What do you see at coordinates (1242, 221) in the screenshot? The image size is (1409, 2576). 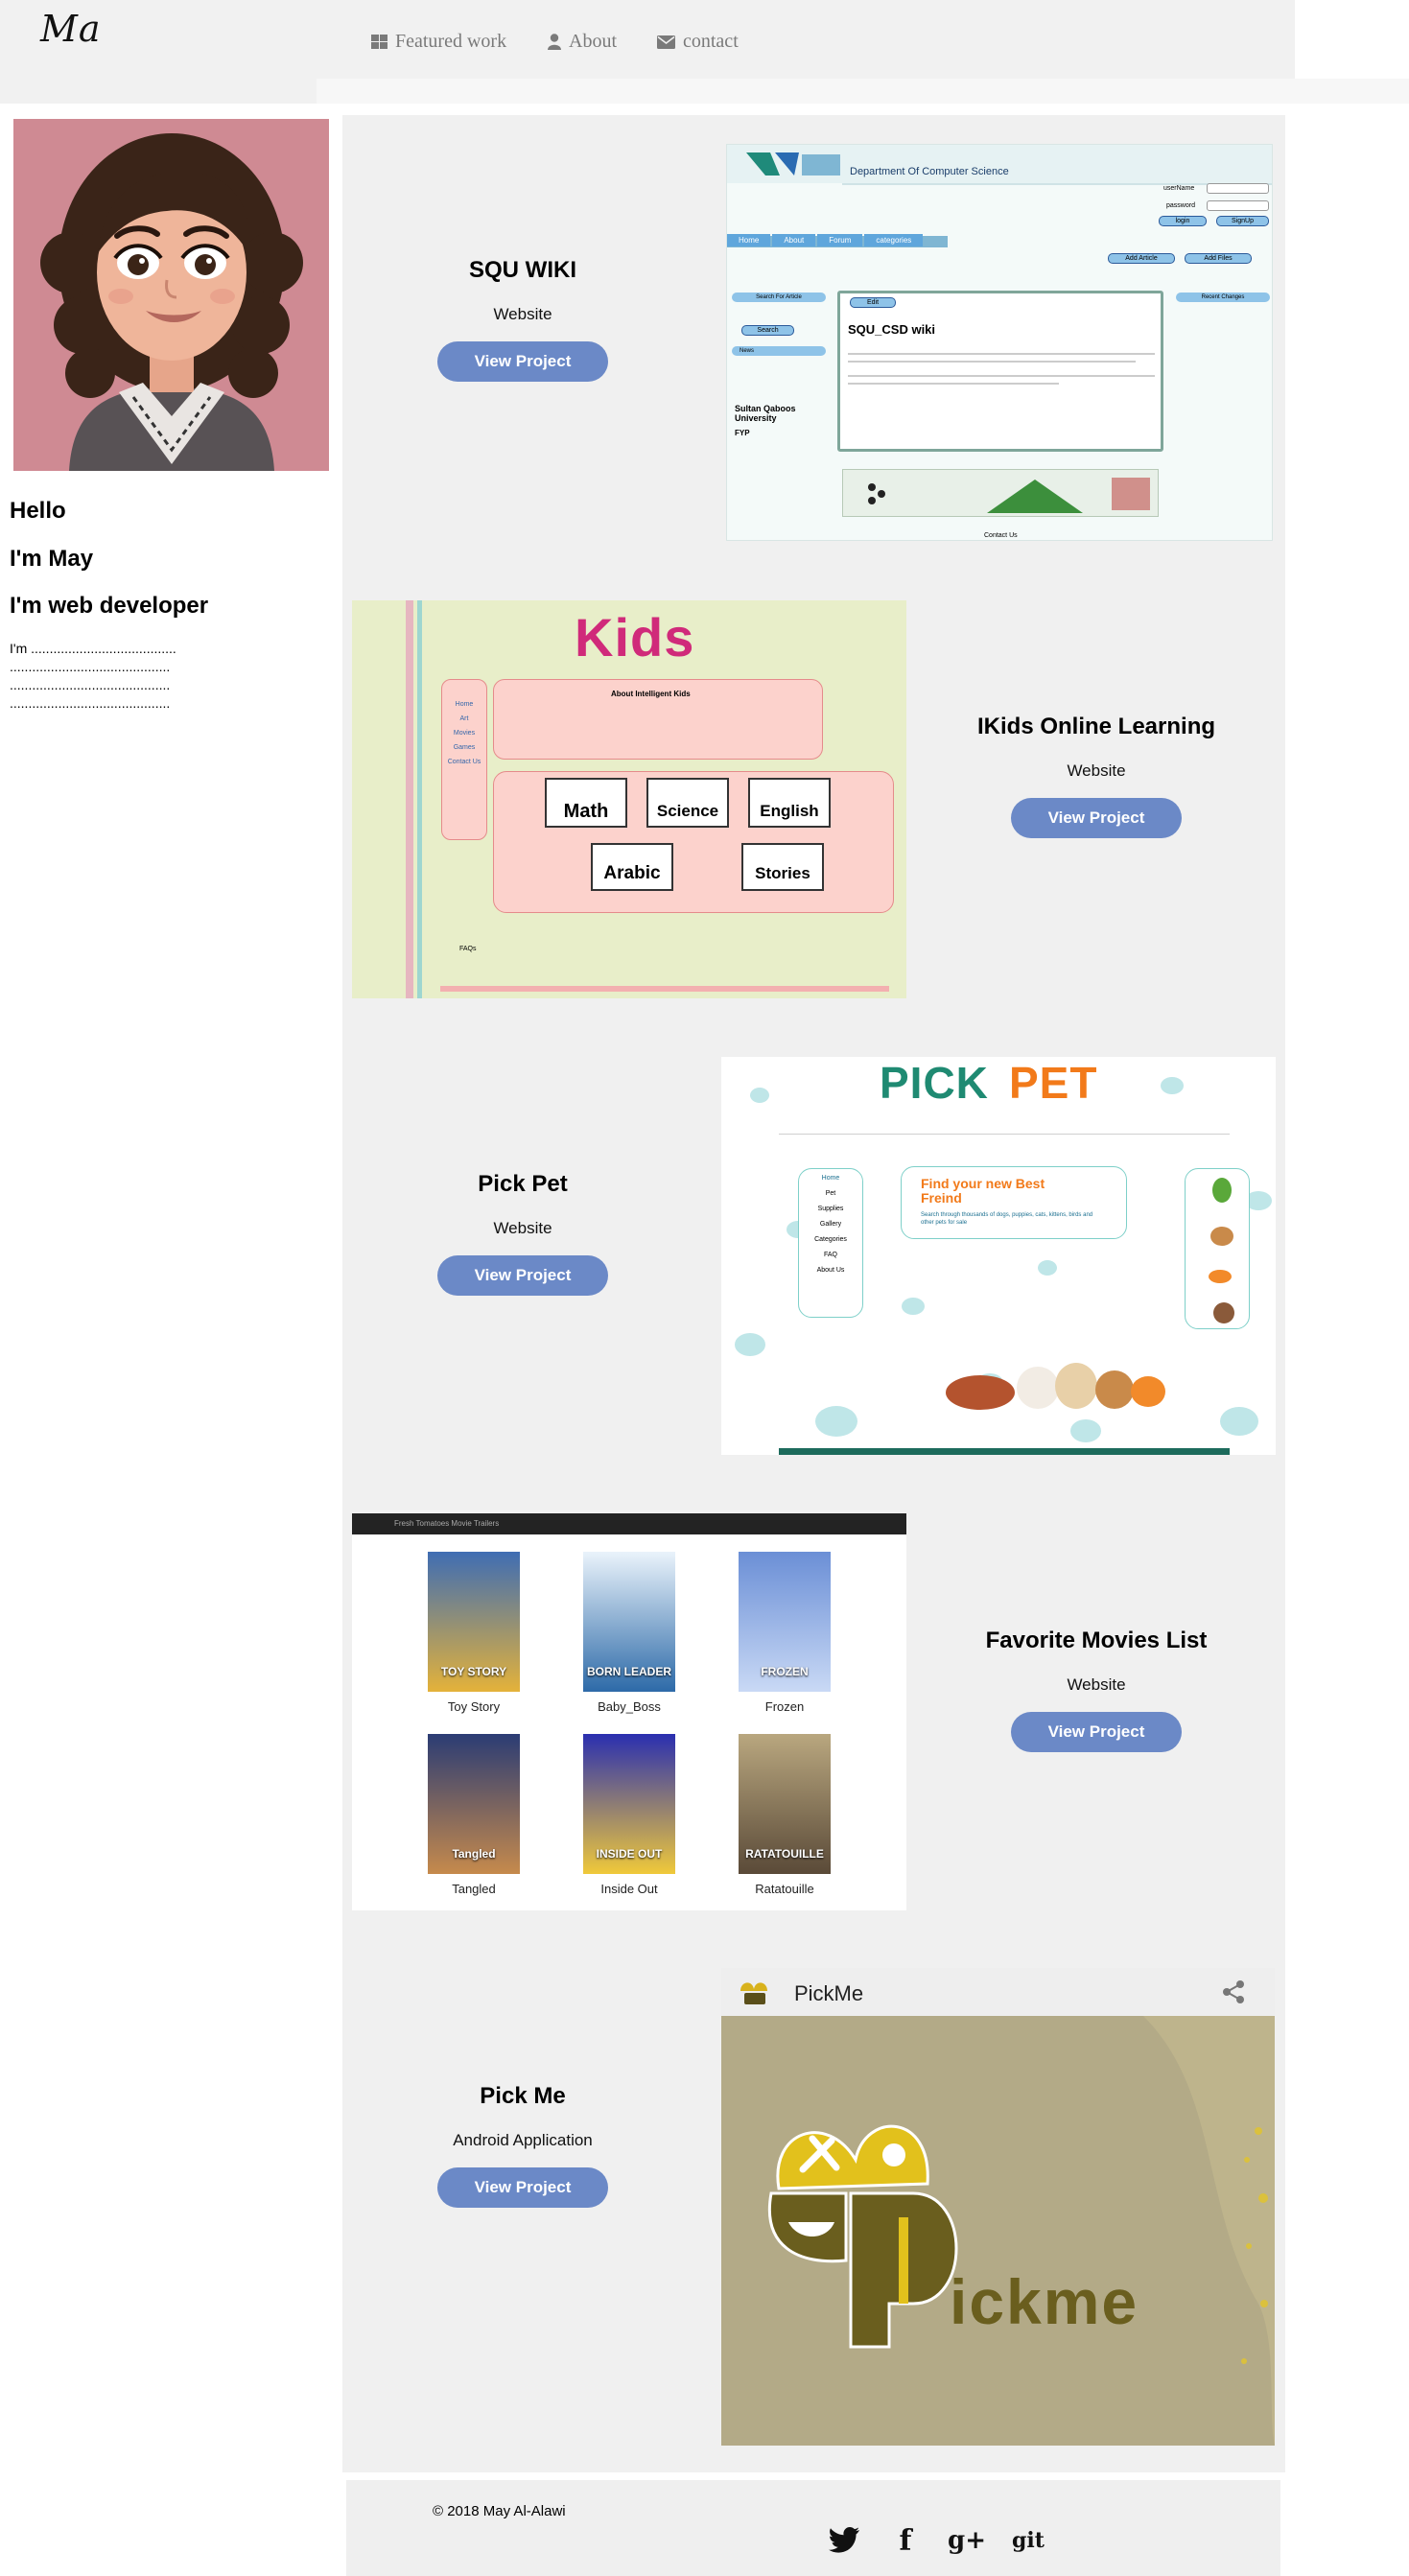 I see `wiki-signup-button: SignUp` at bounding box center [1242, 221].